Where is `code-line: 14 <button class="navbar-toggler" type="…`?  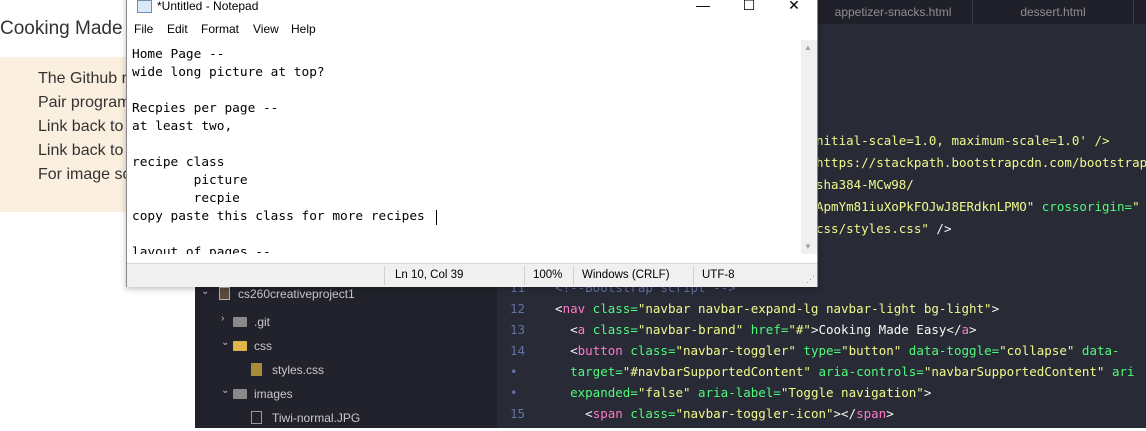
code-line: 14 <button class="navbar-toggler" type="… is located at coordinates (809, 350).